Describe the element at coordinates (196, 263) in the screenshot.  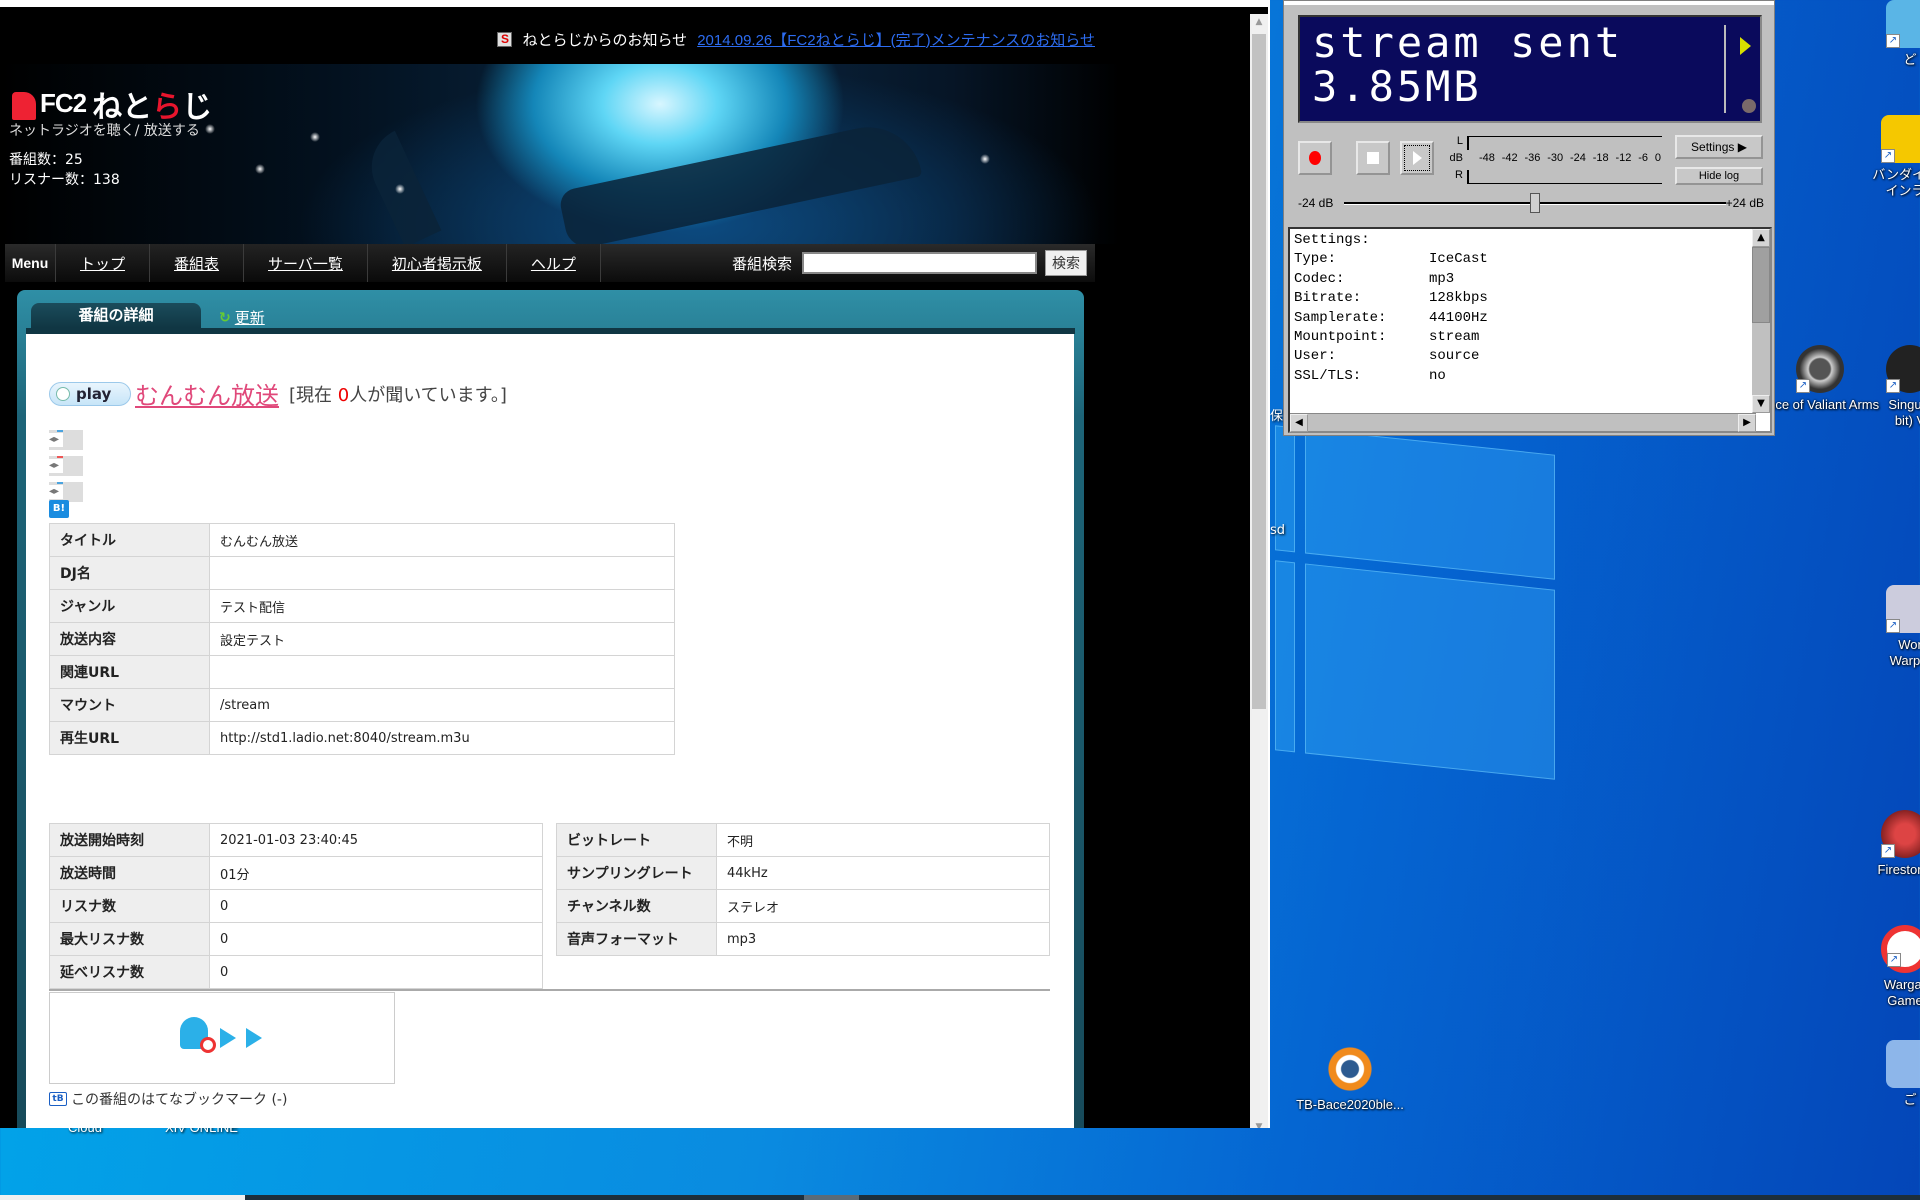
I see `menu-item-schedule: 番組表` at that location.